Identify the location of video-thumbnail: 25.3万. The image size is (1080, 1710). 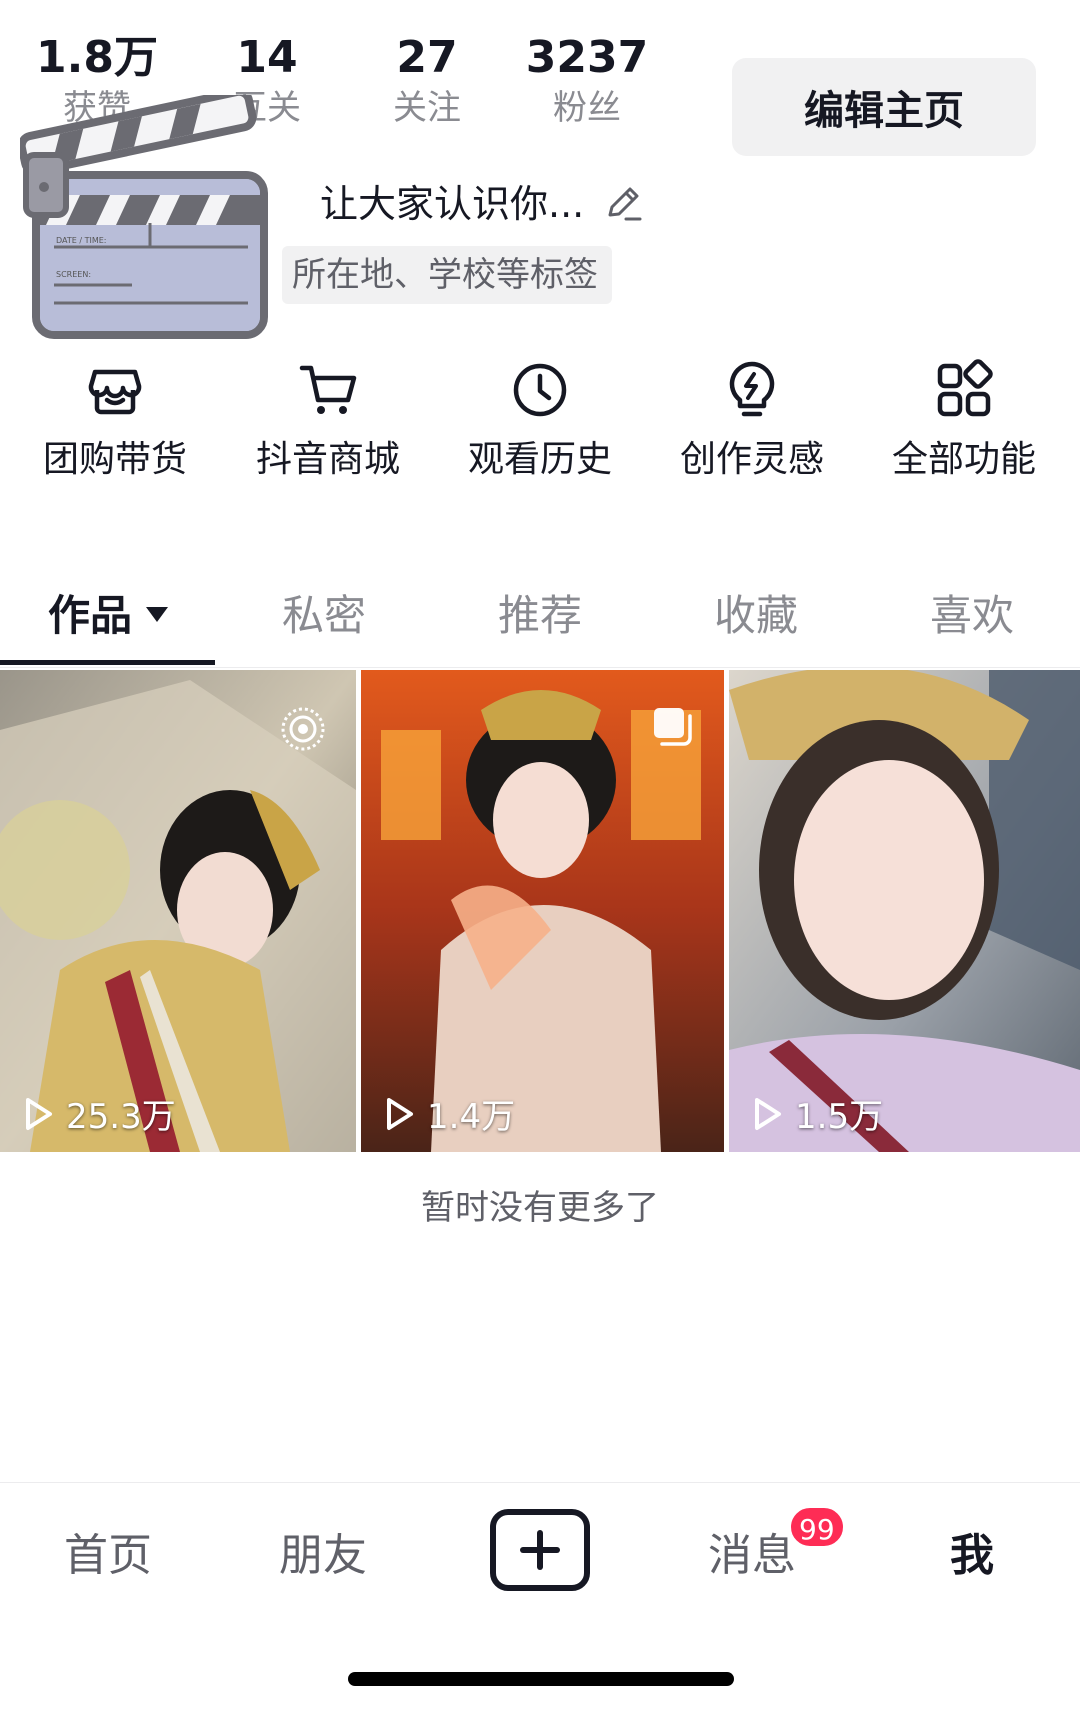
(178, 911).